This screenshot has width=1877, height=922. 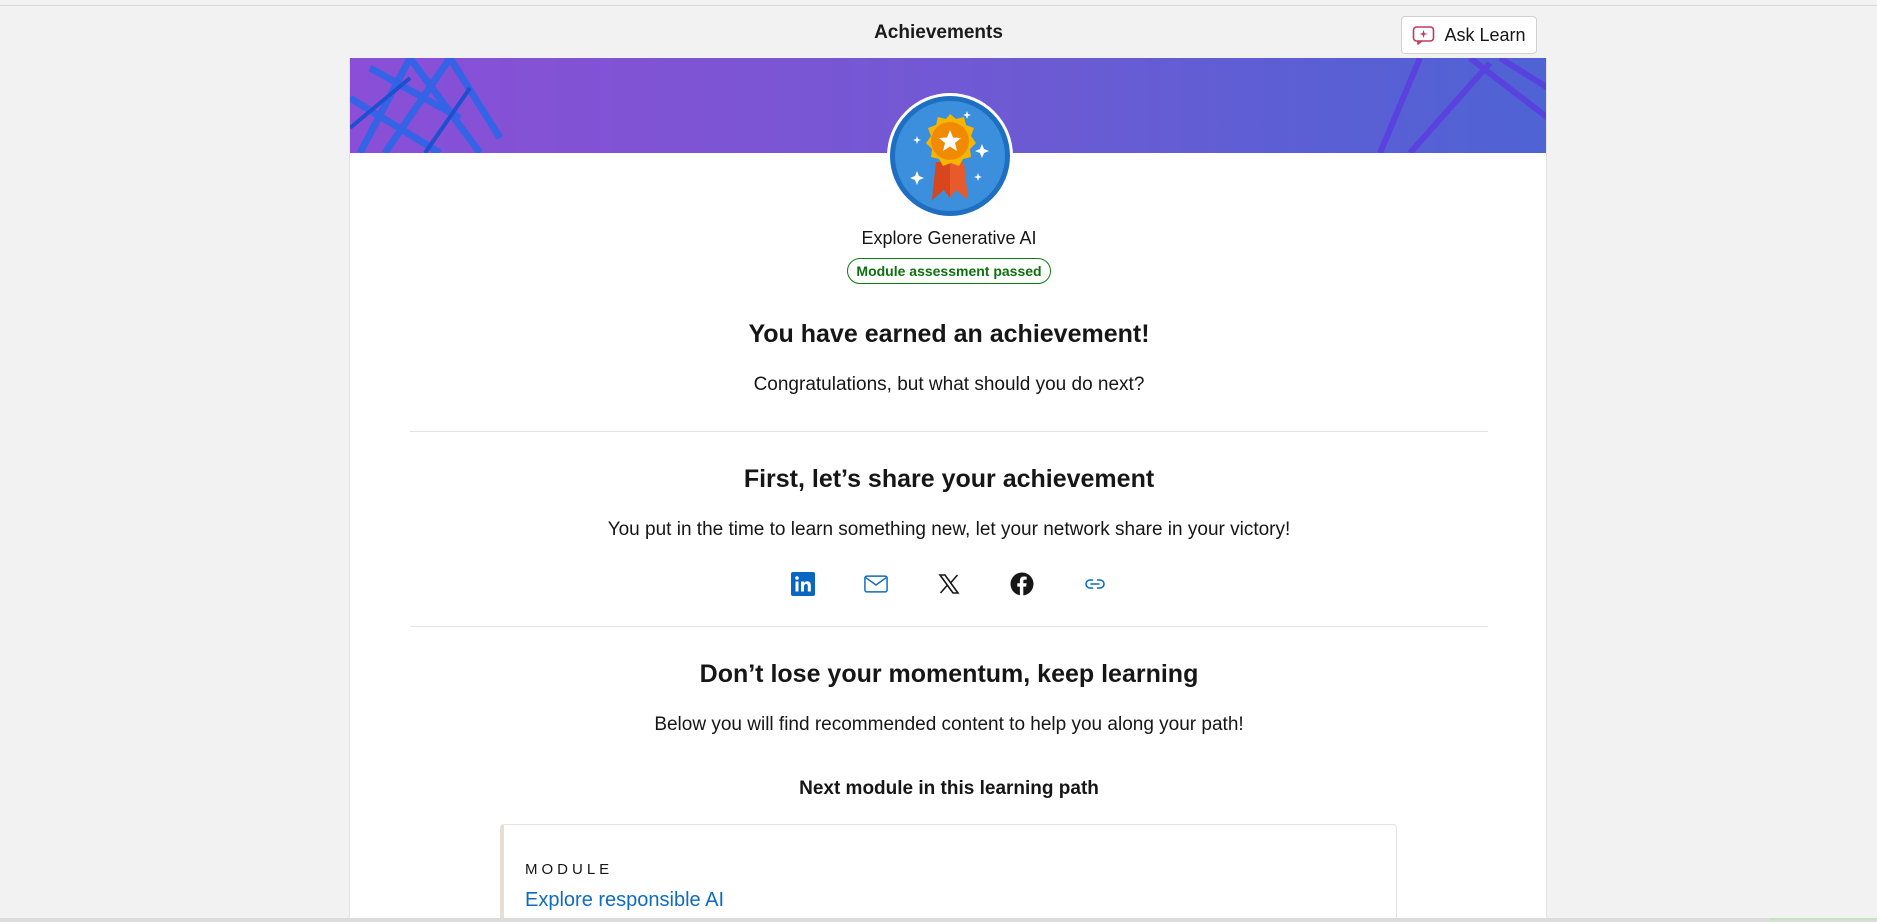 I want to click on next-module-card: MODULE Explore responsible AI, so click(x=948, y=873).